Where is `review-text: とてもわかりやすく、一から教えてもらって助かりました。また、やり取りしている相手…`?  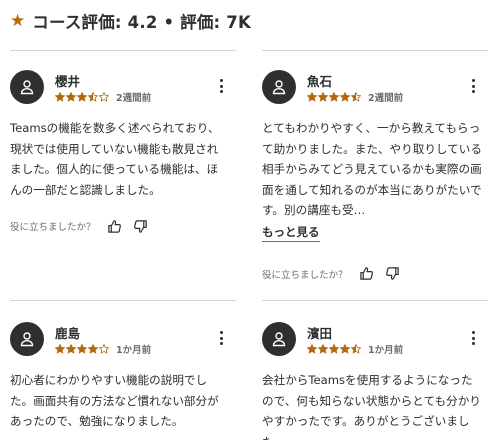
review-text: とてもわかりやすく、一から教えてもらって助かりました。また、やり取りしている相手… is located at coordinates (372, 169).